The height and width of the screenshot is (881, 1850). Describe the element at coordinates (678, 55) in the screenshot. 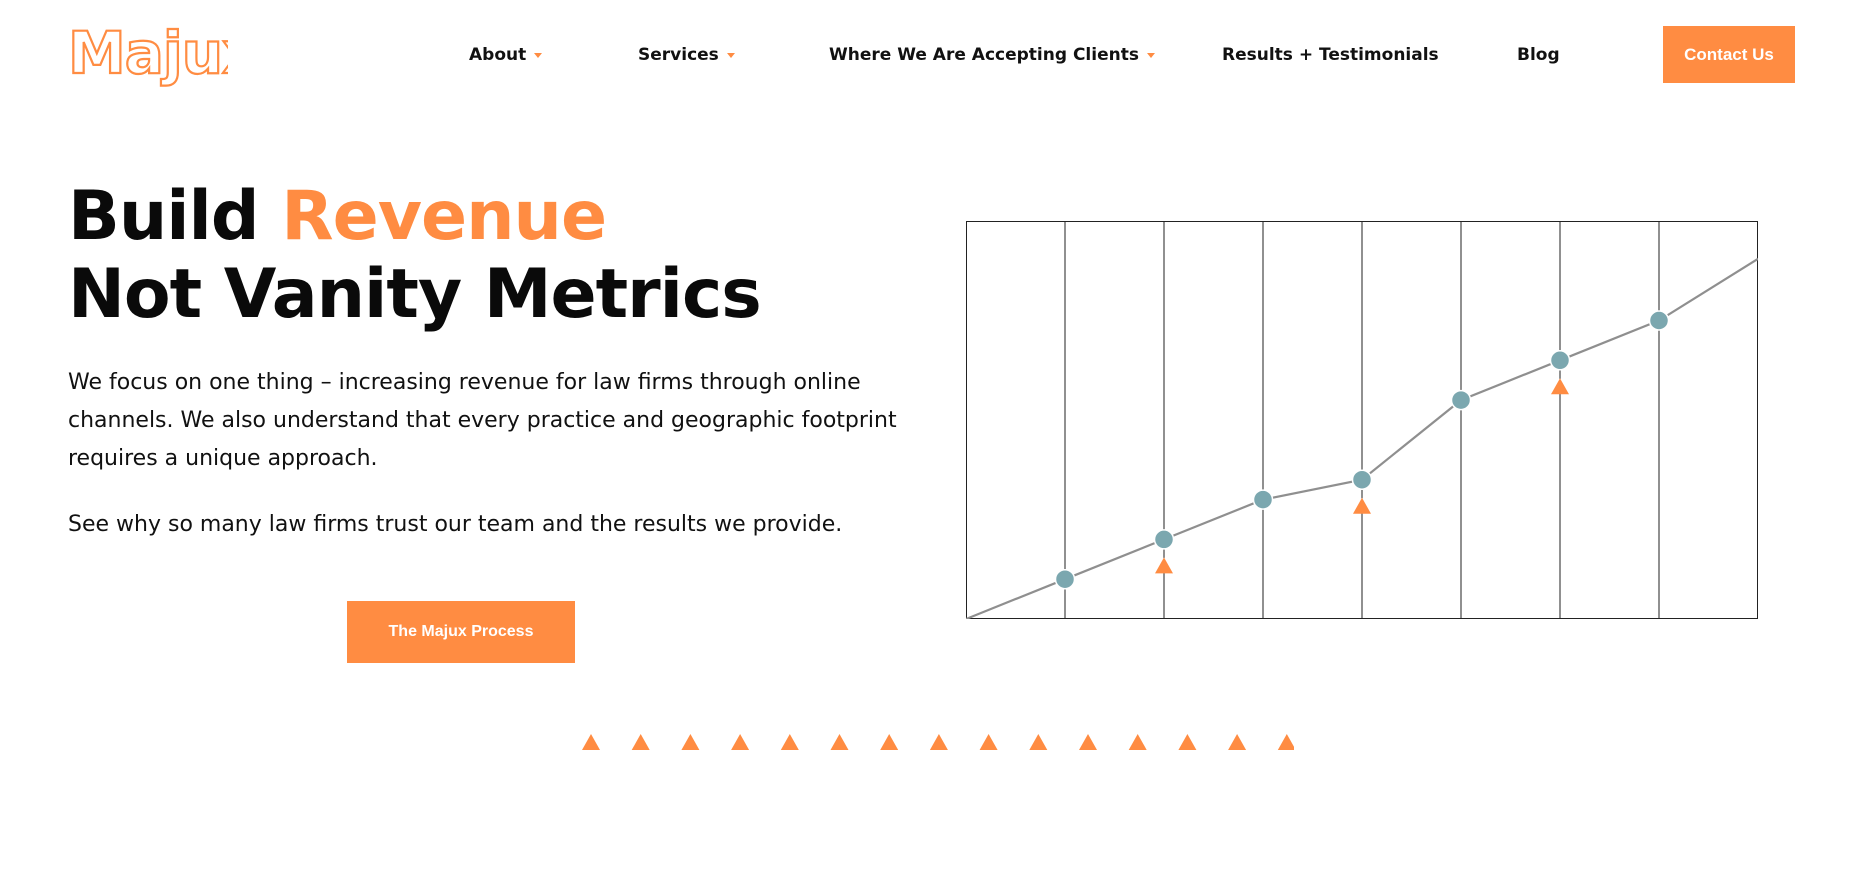

I see `nav-item-services-label: Services` at that location.